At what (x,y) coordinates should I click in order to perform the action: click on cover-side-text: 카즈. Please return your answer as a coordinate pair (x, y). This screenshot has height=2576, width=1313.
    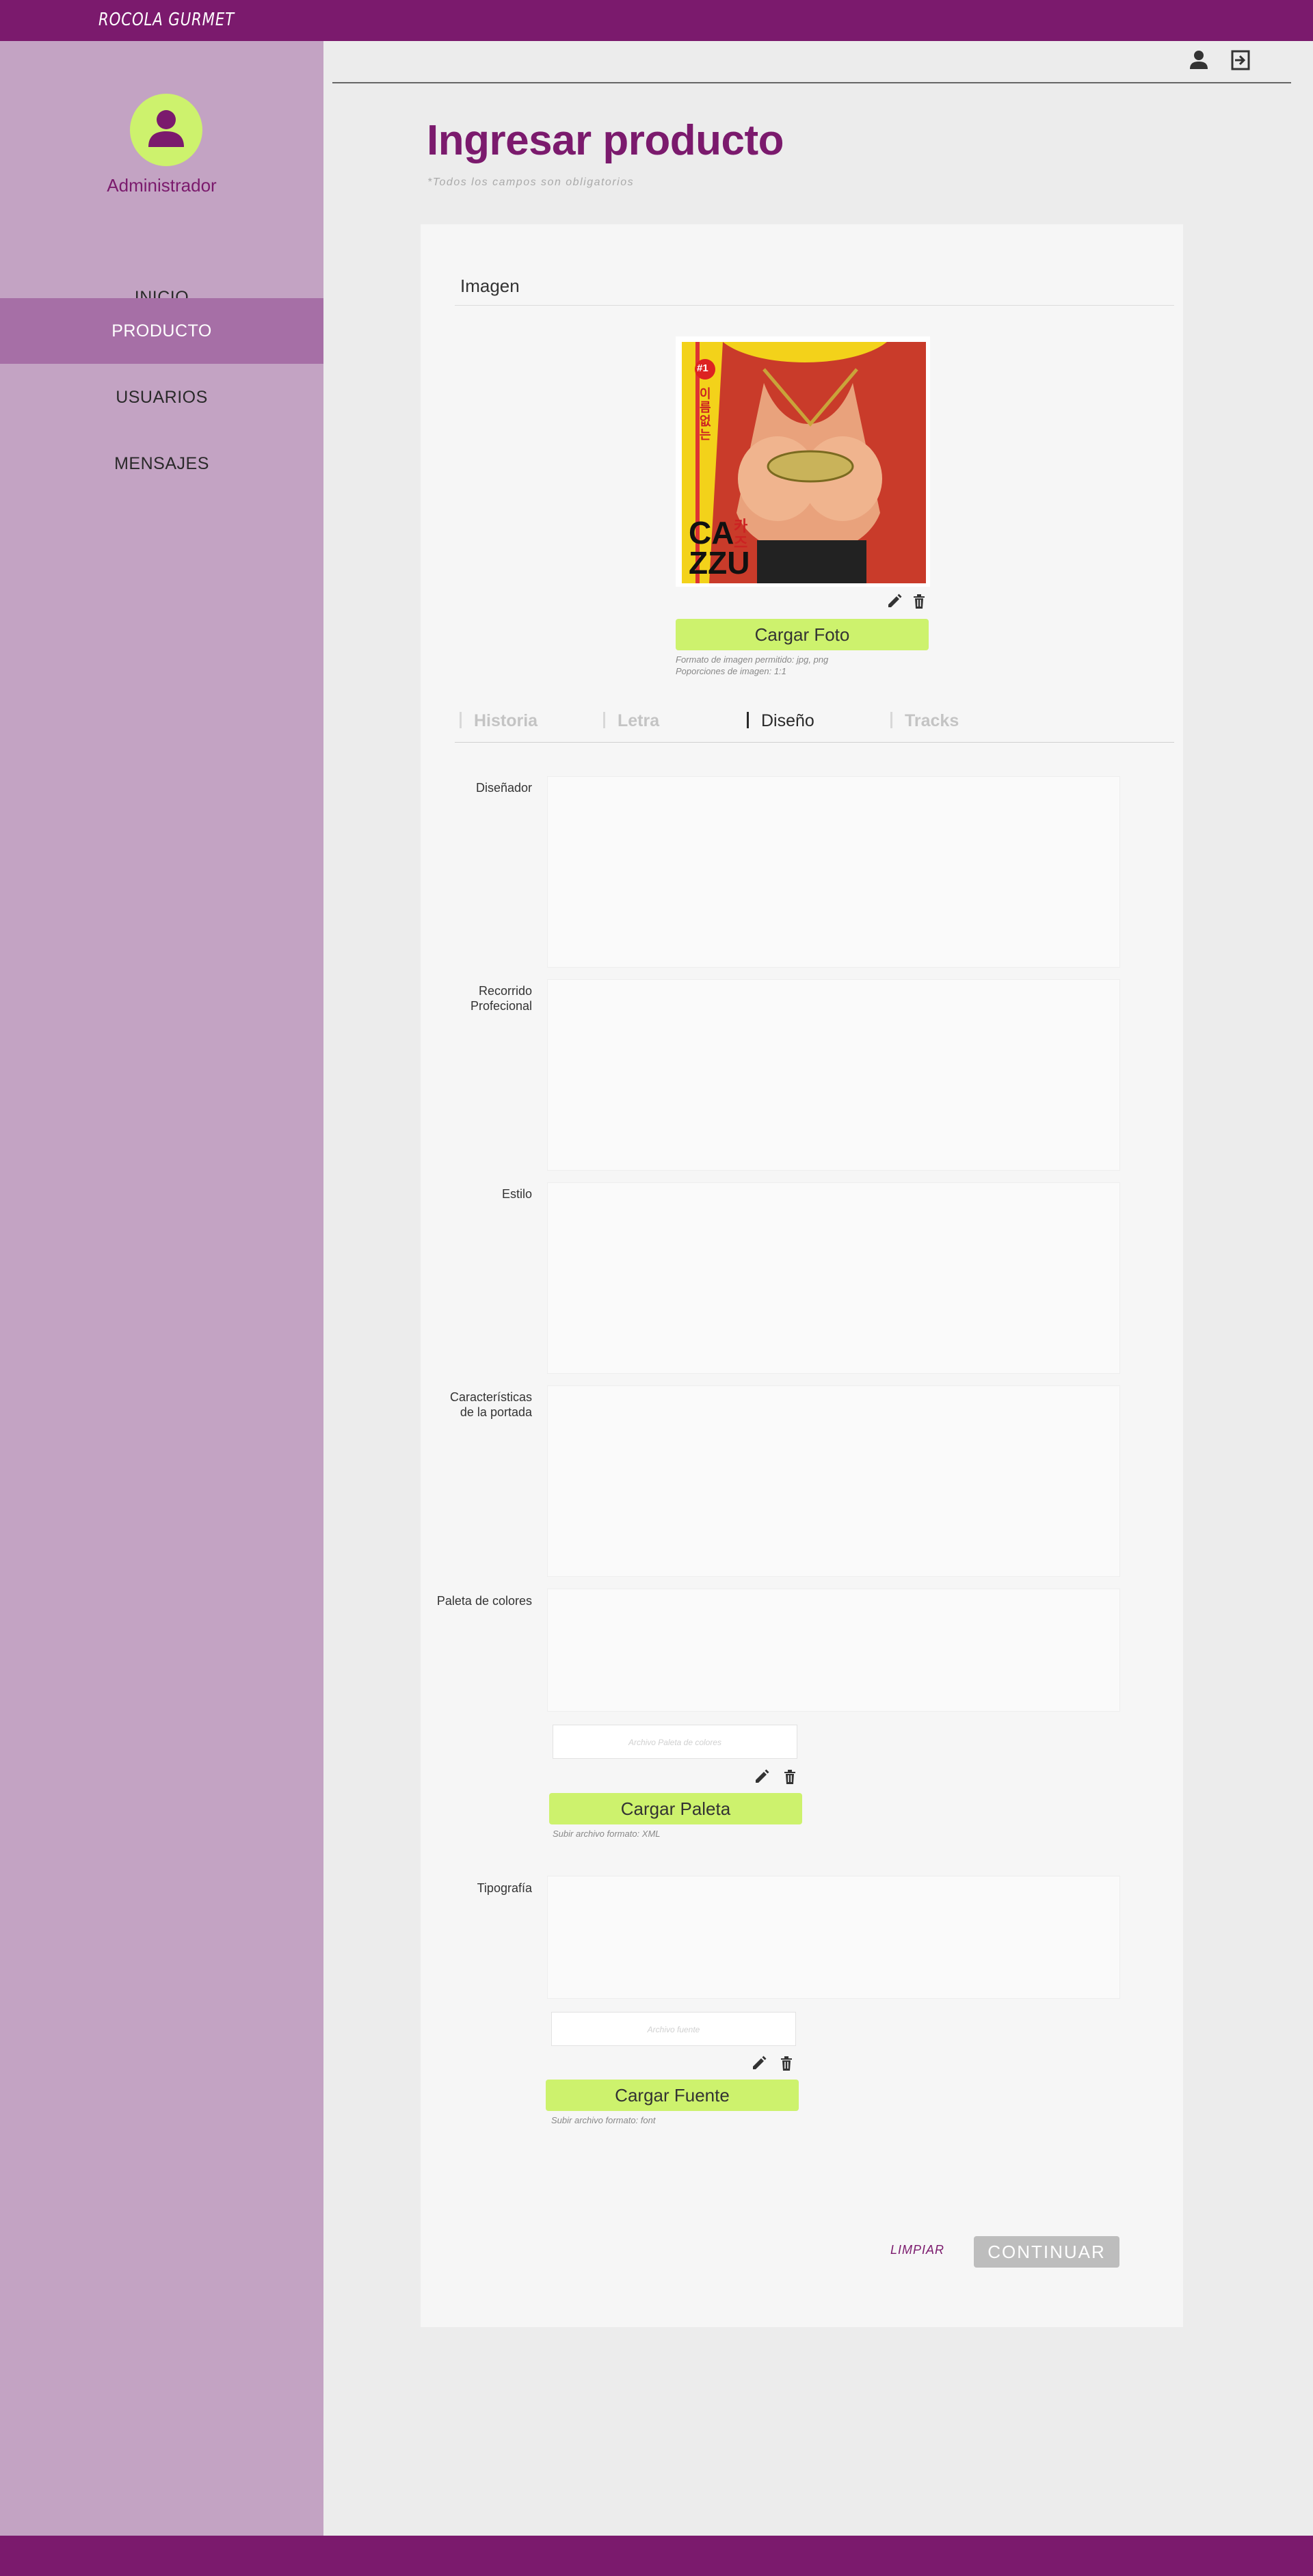
    Looking at the image, I should click on (741, 534).